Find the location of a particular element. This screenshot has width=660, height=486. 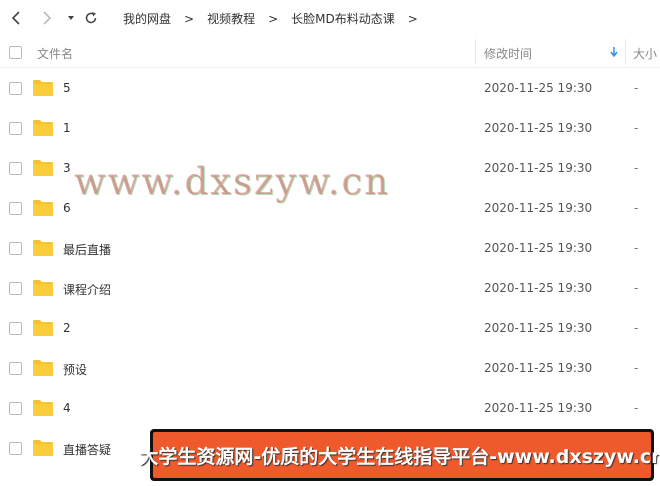

breadcrumb-item-video-tutorials: 视频教程 is located at coordinates (231, 18).